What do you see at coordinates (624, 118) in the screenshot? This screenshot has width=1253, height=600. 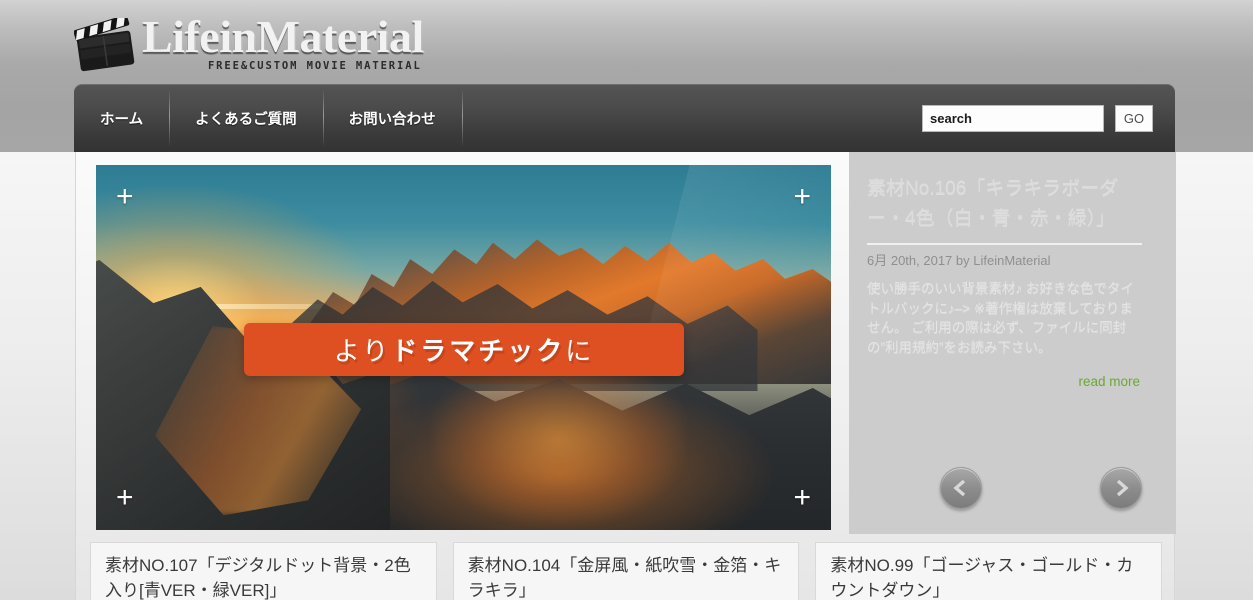 I see `main-navigation: ホーム よくあるご質問 お問い合わせ GO` at bounding box center [624, 118].